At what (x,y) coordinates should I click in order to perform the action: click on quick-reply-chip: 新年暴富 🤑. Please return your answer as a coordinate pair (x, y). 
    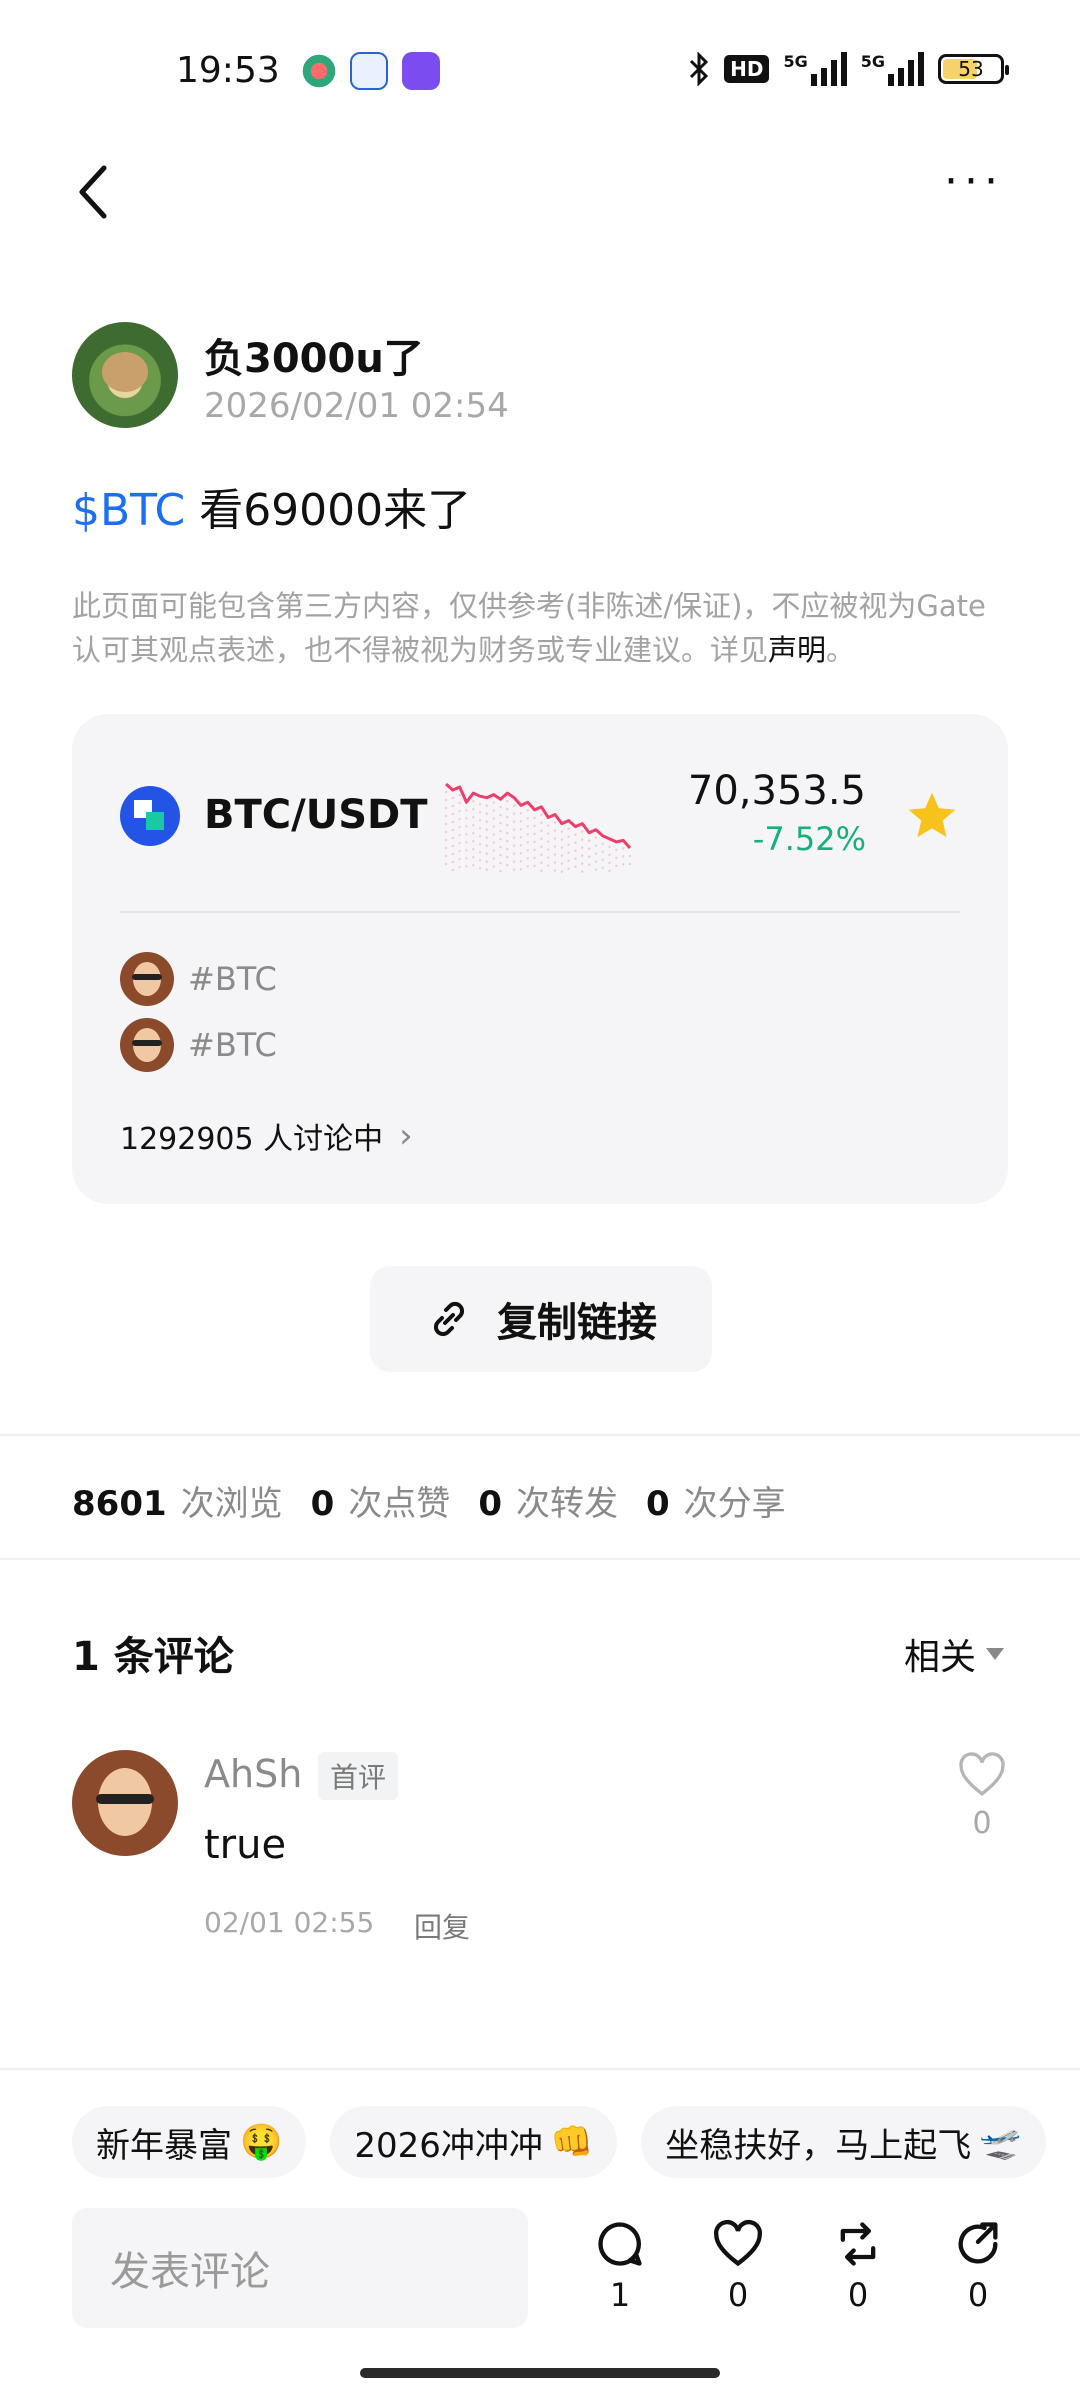
    Looking at the image, I should click on (189, 2142).